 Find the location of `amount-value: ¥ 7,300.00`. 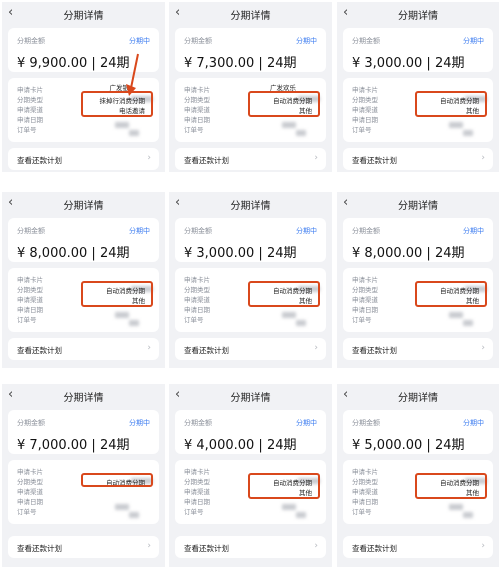

amount-value: ¥ 7,300.00 is located at coordinates (219, 63).